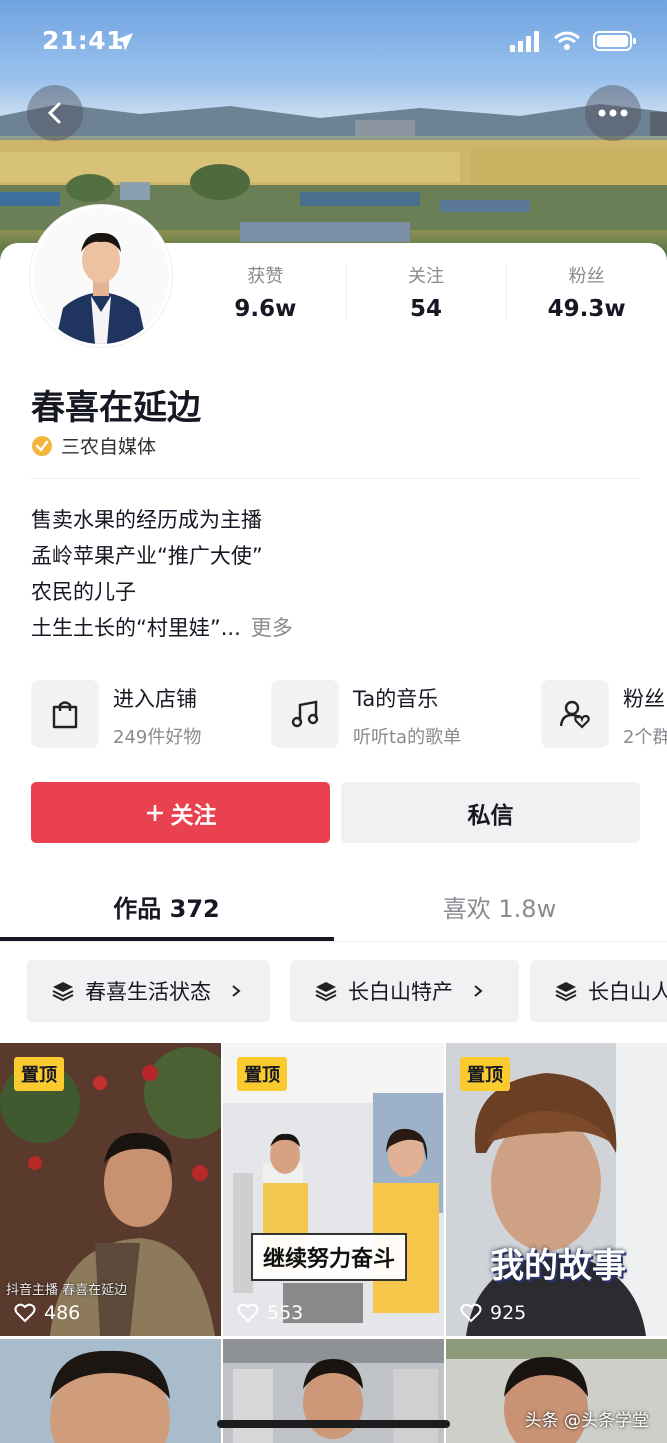 The image size is (667, 1443). What do you see at coordinates (147, 556) in the screenshot?
I see `bio-line: 孟岭苹果产业“推广大使”` at bounding box center [147, 556].